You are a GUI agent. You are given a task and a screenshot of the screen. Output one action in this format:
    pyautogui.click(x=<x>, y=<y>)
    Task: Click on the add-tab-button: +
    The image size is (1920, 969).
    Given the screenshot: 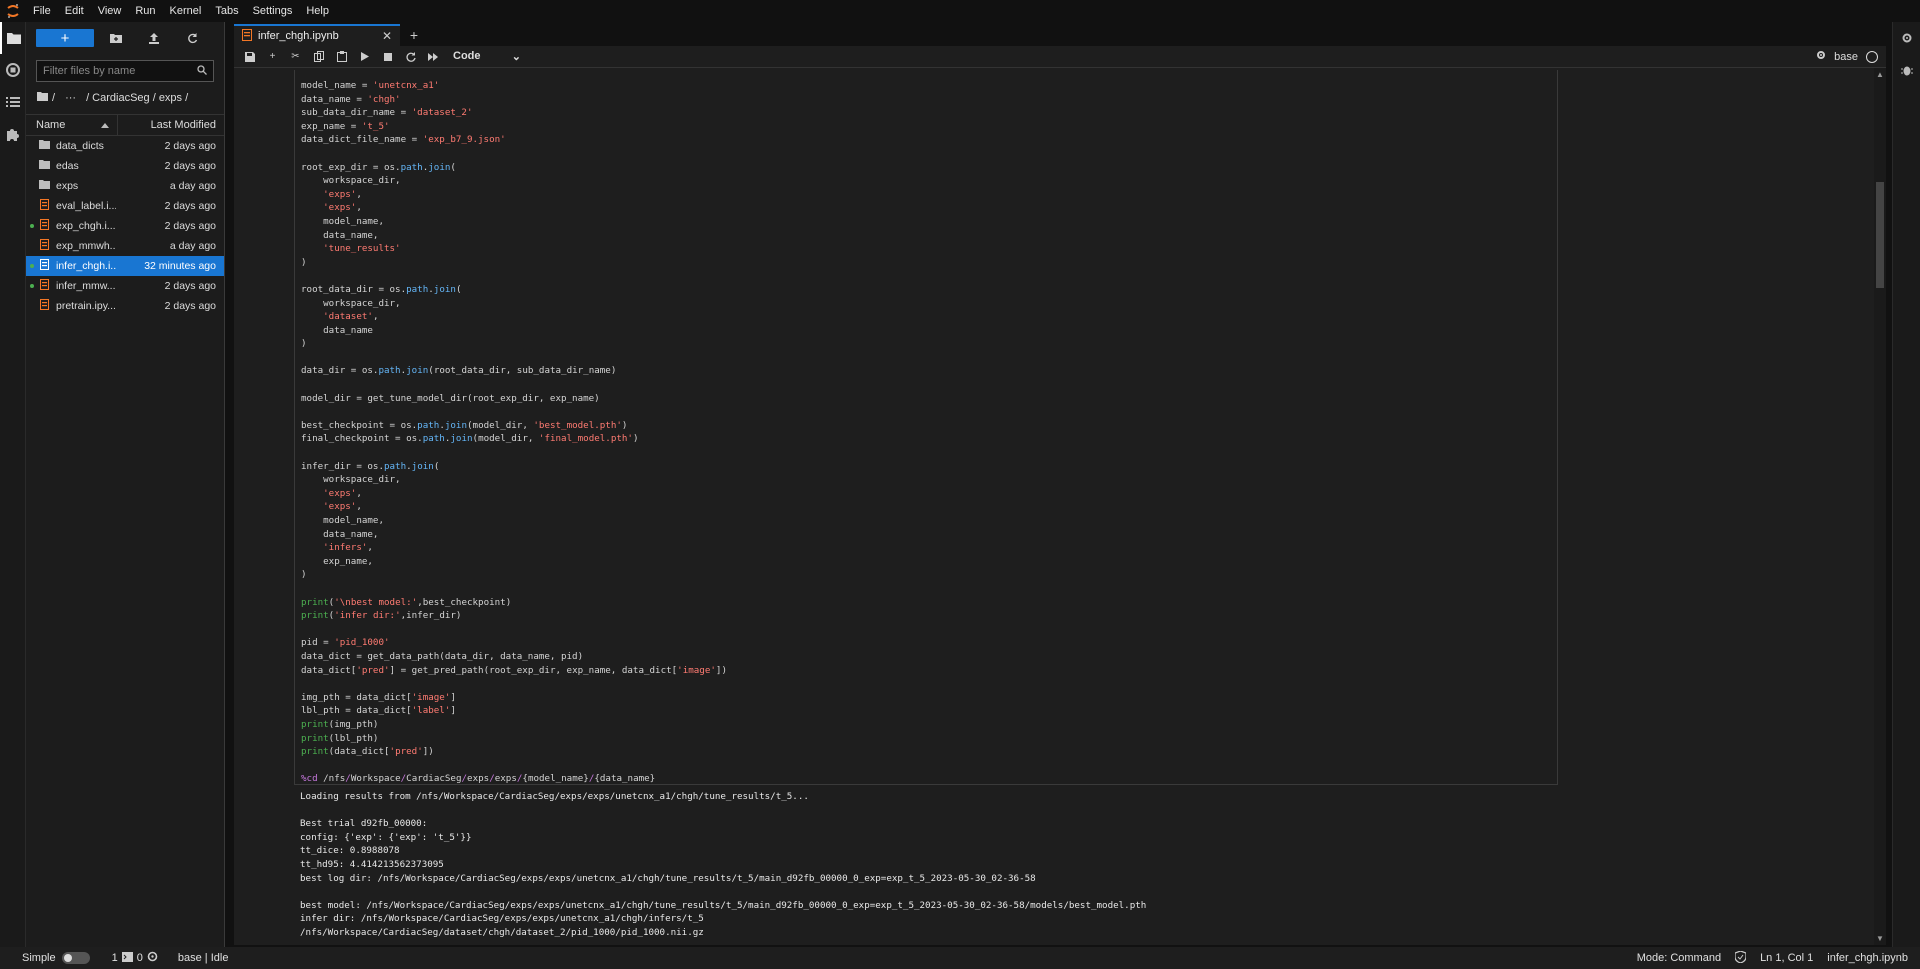 What is the action you would take?
    pyautogui.click(x=414, y=35)
    